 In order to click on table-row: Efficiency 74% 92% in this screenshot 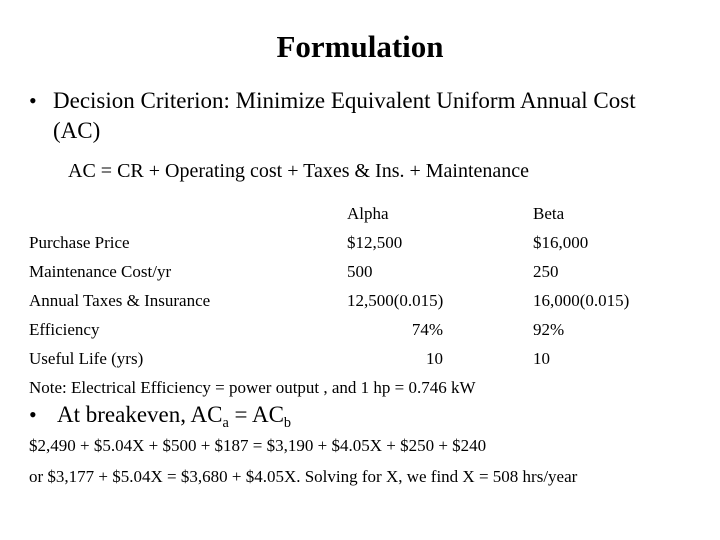, I will do `click(359, 329)`.